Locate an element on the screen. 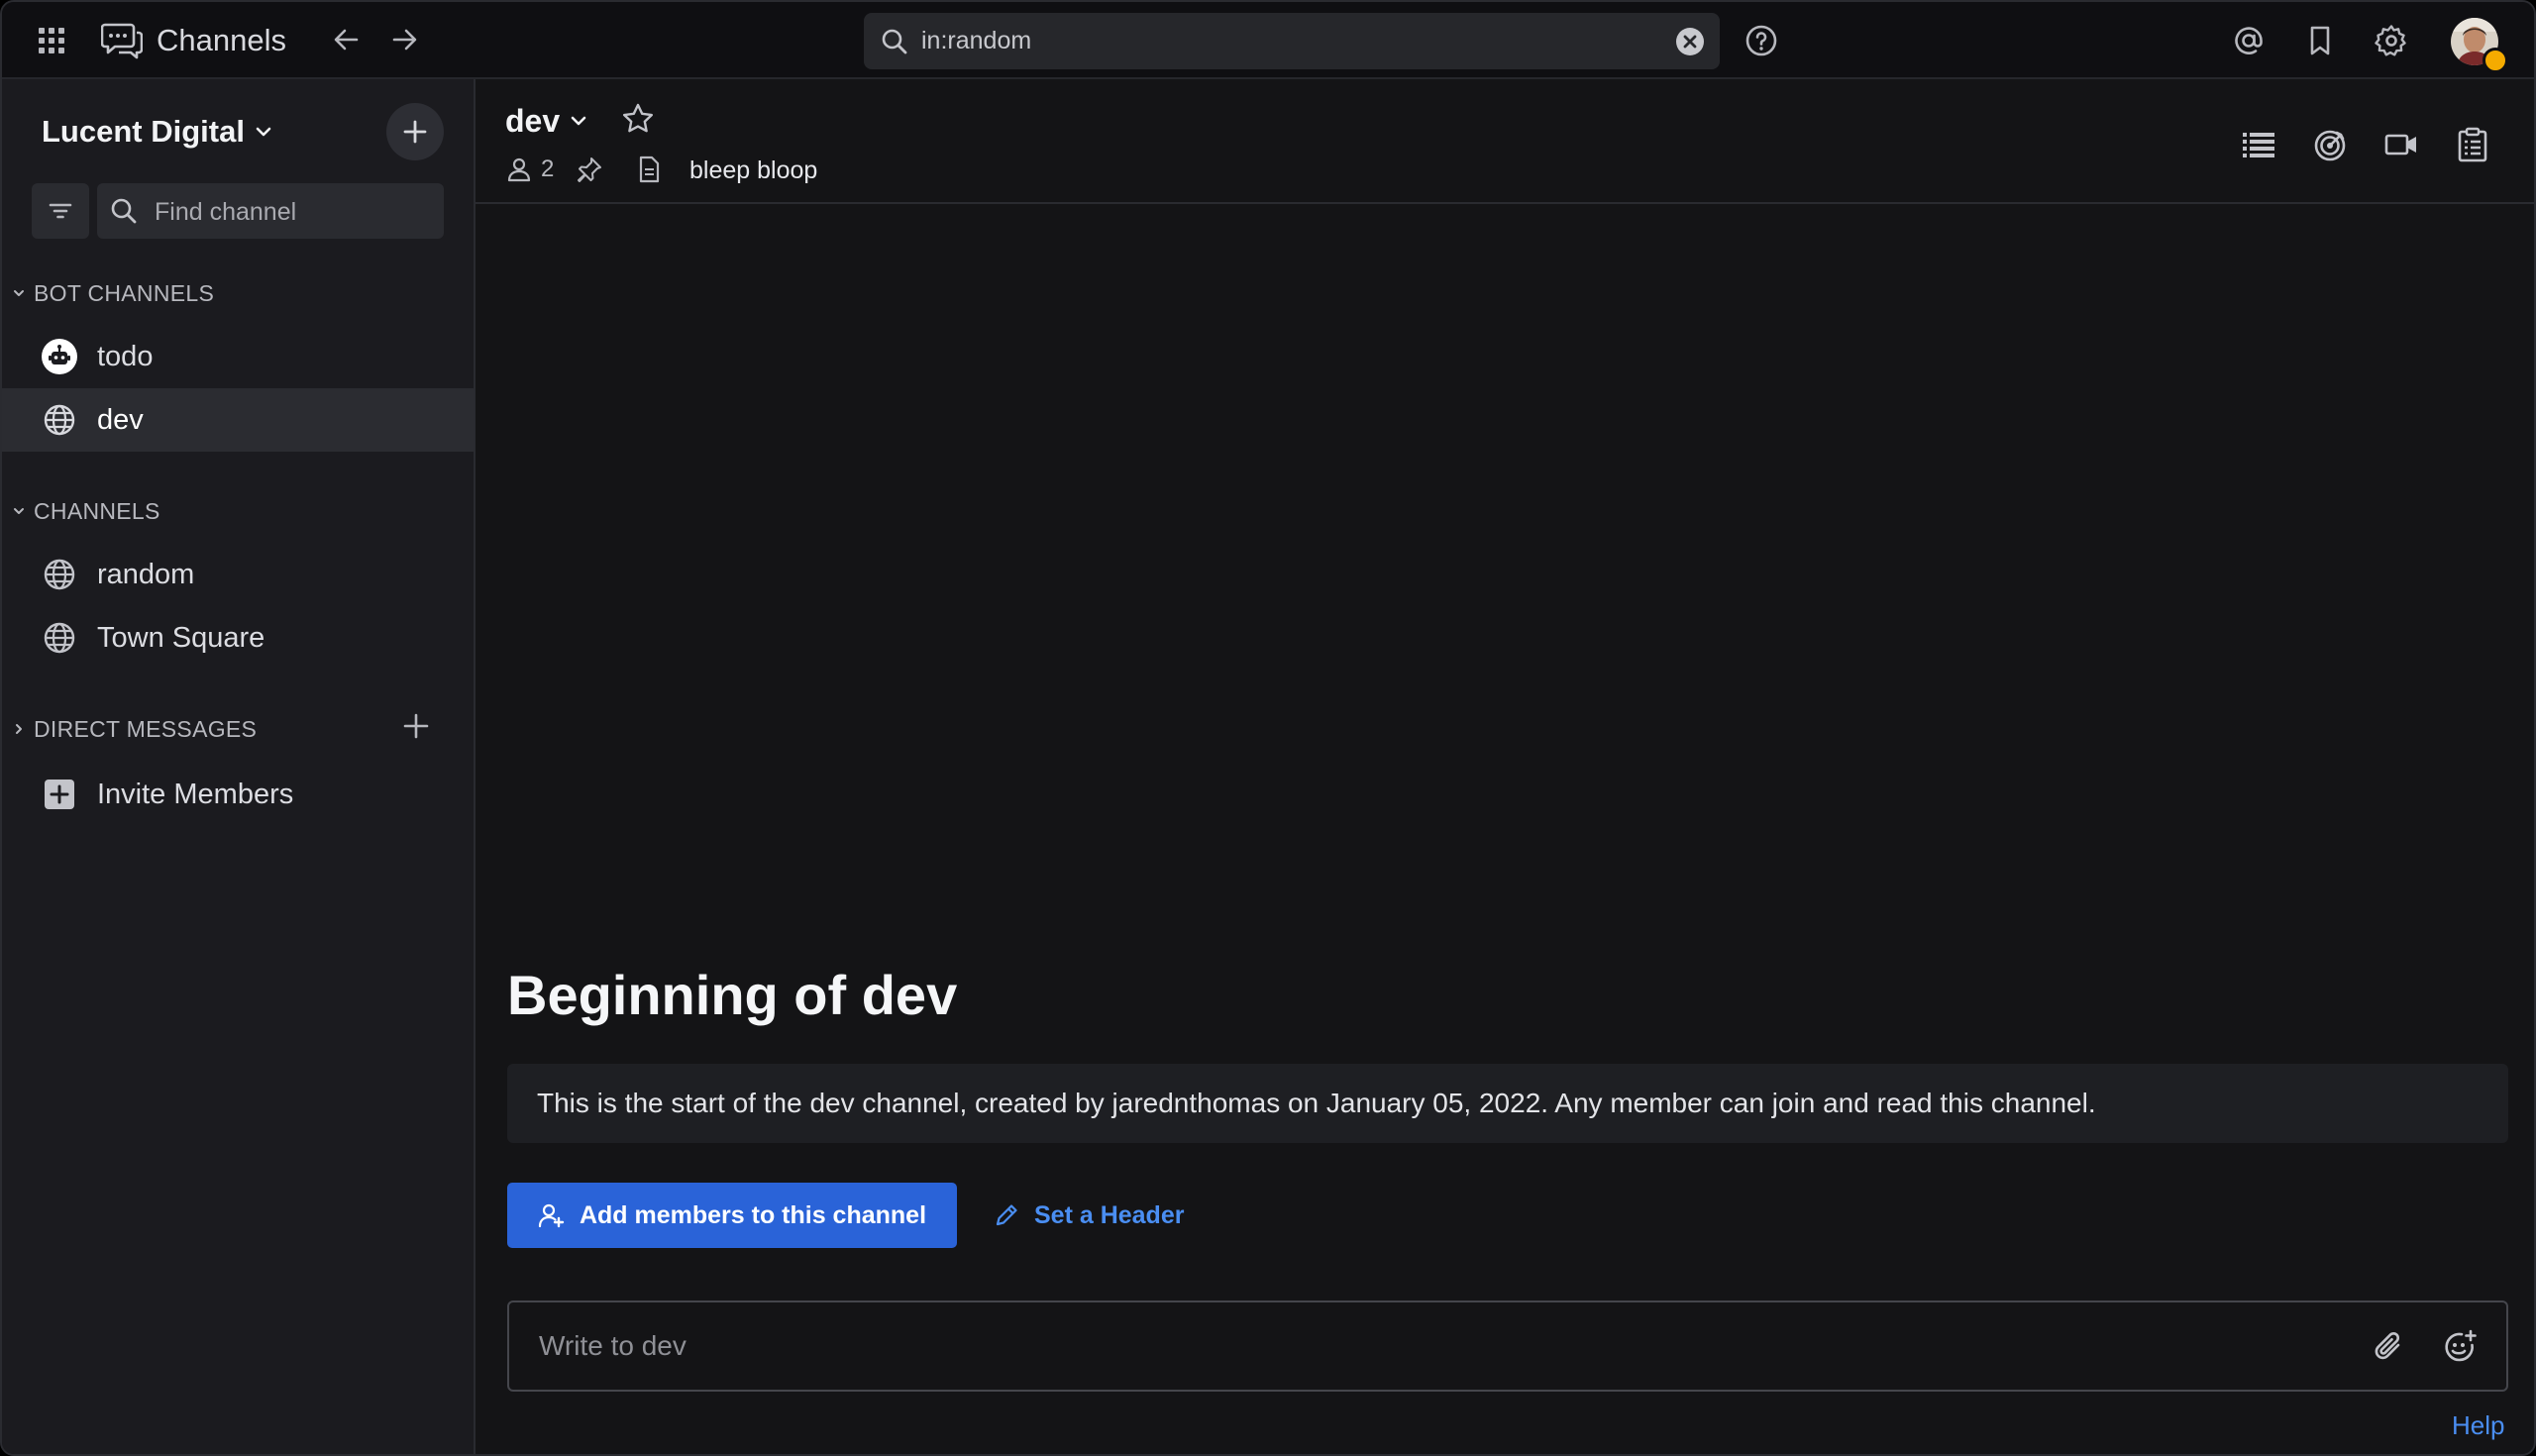  search-box is located at coordinates (1292, 41).